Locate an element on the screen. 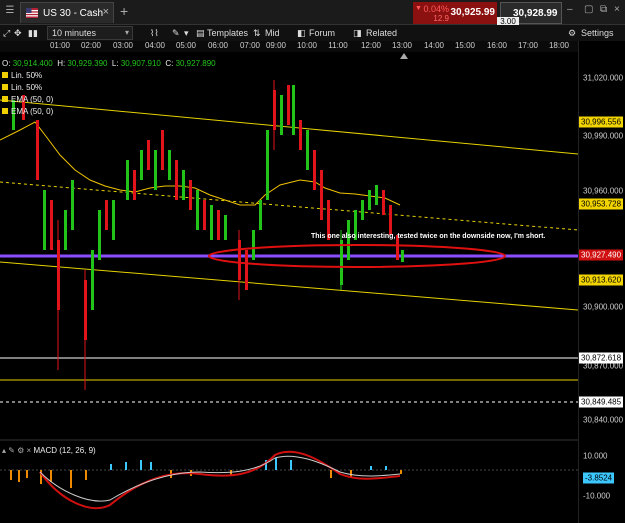 This screenshot has width=625, height=523. time-tick: 13:00 is located at coordinates (402, 45).